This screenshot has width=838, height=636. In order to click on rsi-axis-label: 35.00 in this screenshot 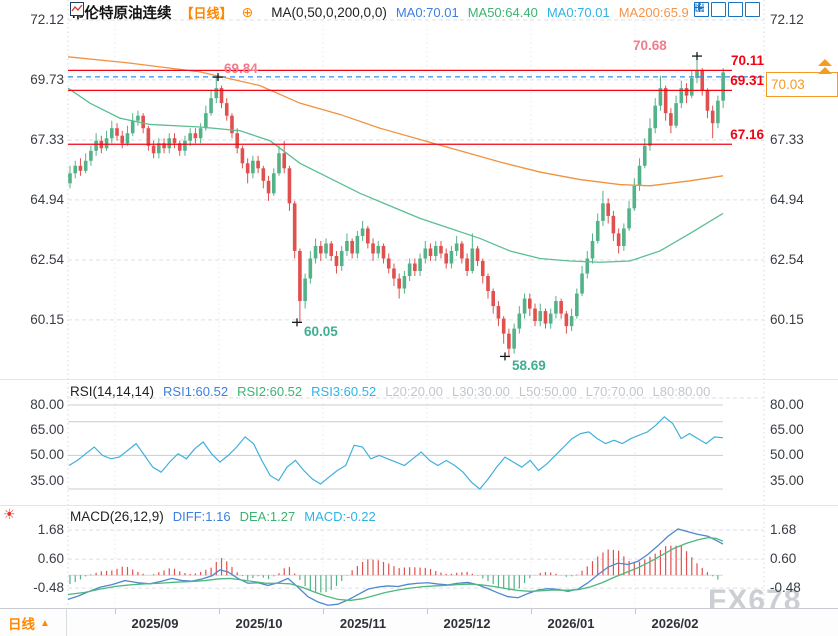, I will do `click(787, 480)`.